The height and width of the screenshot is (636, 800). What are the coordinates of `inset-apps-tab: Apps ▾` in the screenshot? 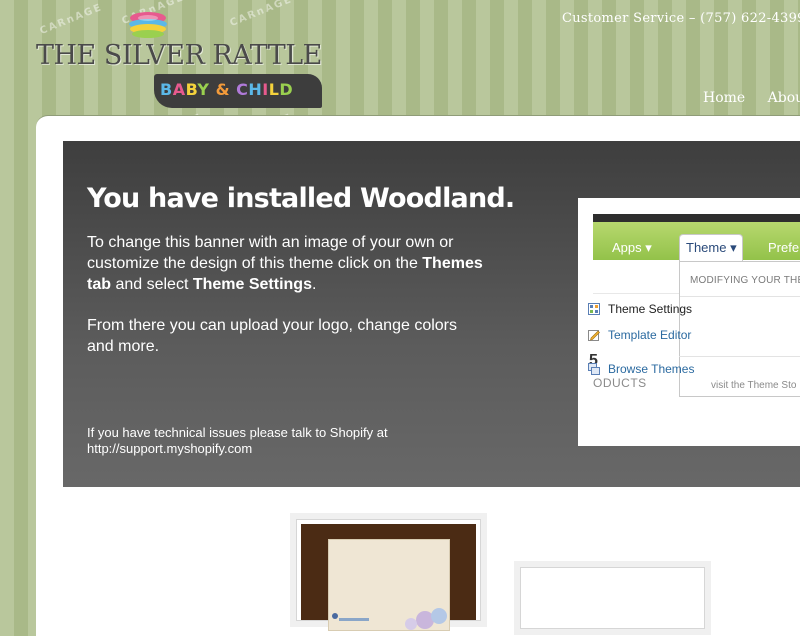 It's located at (632, 247).